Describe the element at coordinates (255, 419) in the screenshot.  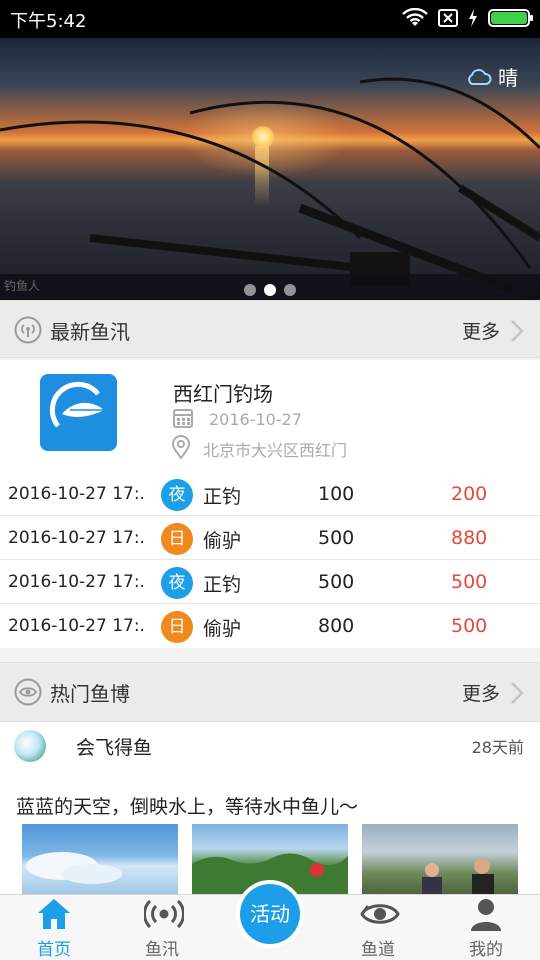
I see `spot-date: 2016-10-27` at that location.